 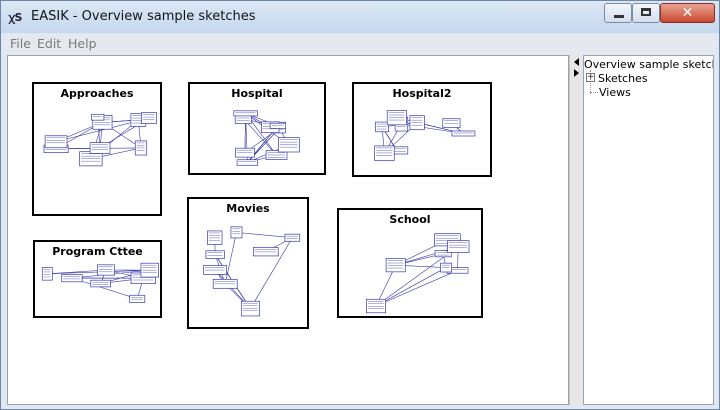 What do you see at coordinates (82, 43) in the screenshot?
I see `menu-help: Help` at bounding box center [82, 43].